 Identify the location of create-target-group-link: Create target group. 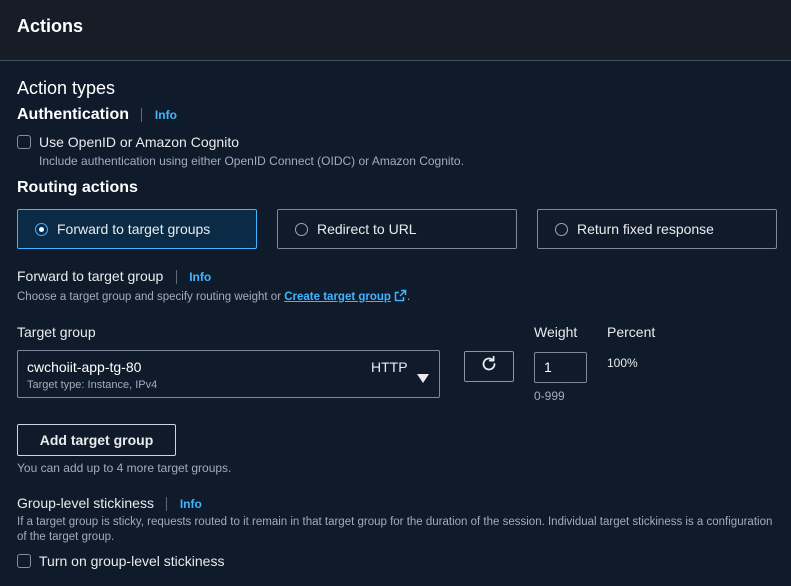
(337, 297).